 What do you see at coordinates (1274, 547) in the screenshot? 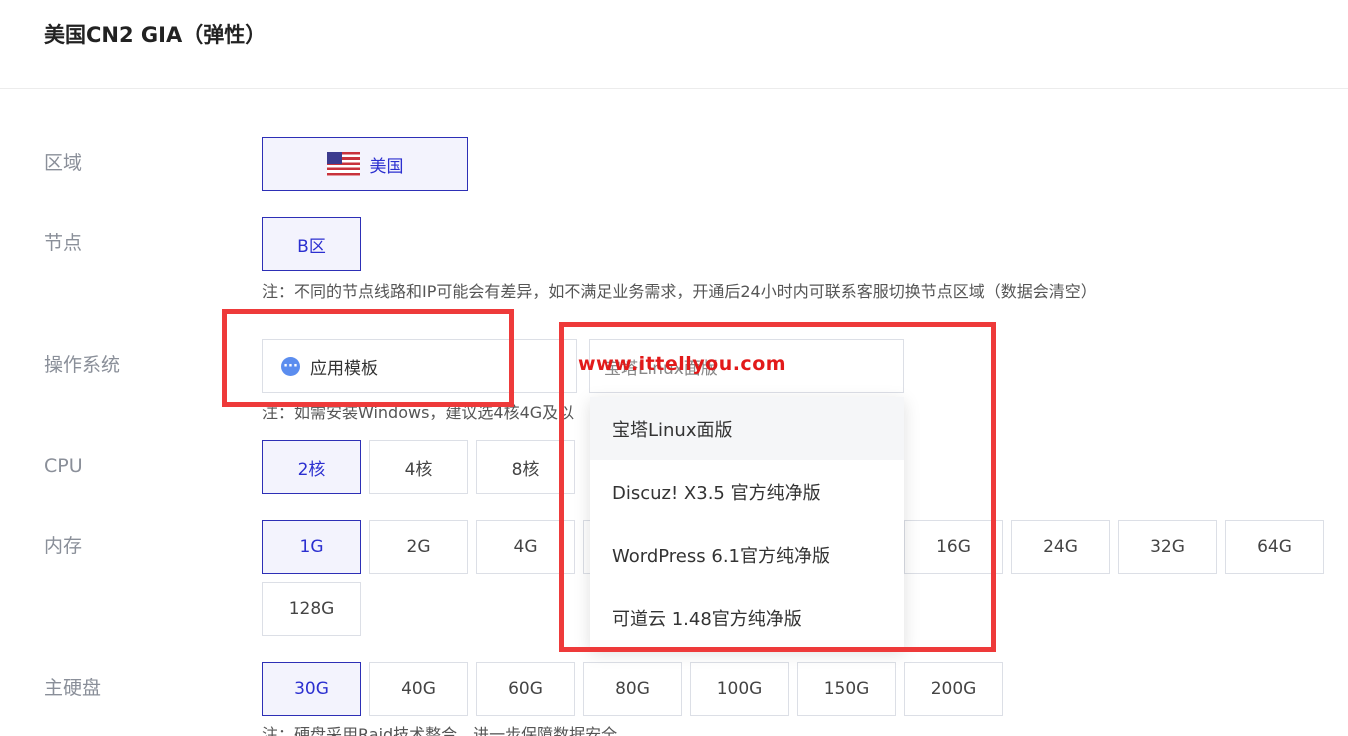
I see `memory-option-64g: 64G` at bounding box center [1274, 547].